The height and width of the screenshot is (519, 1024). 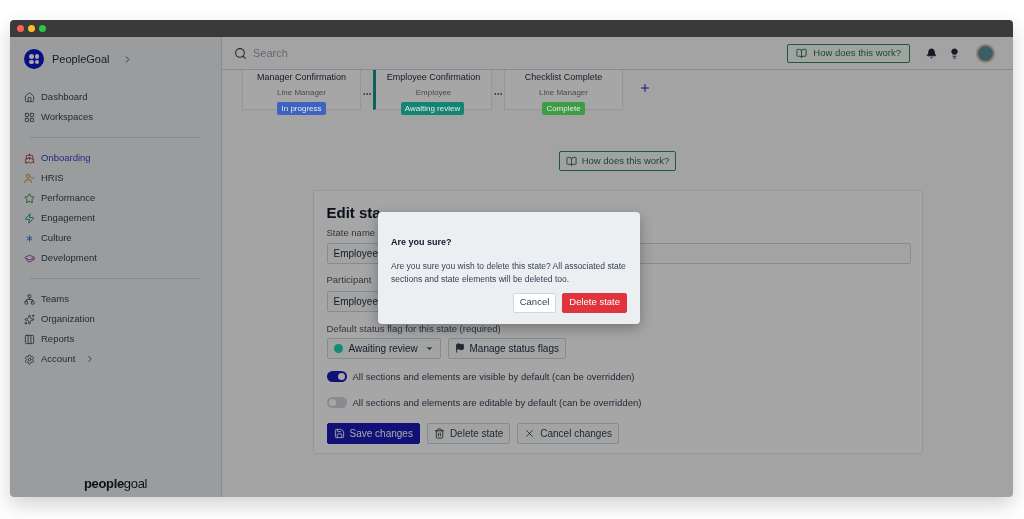 I want to click on status-tag: Awaiting review, so click(x=432, y=108).